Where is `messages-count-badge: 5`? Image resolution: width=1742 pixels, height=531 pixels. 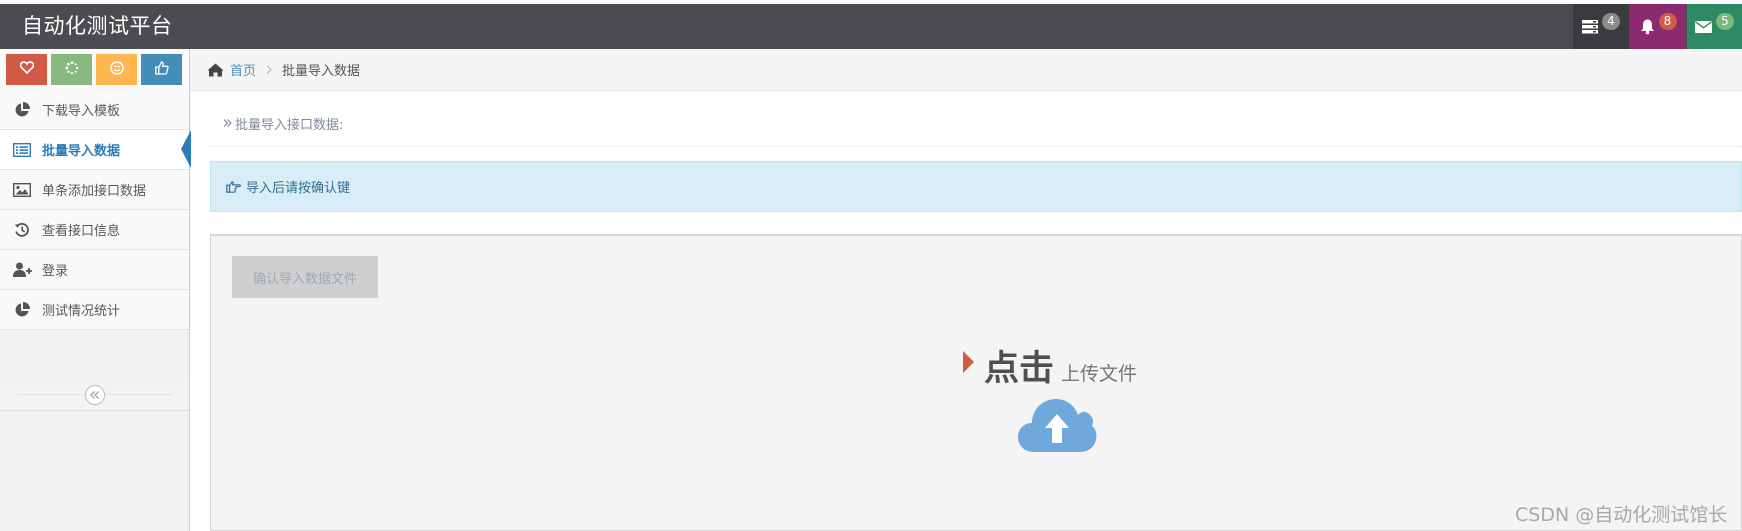 messages-count-badge: 5 is located at coordinates (1725, 21).